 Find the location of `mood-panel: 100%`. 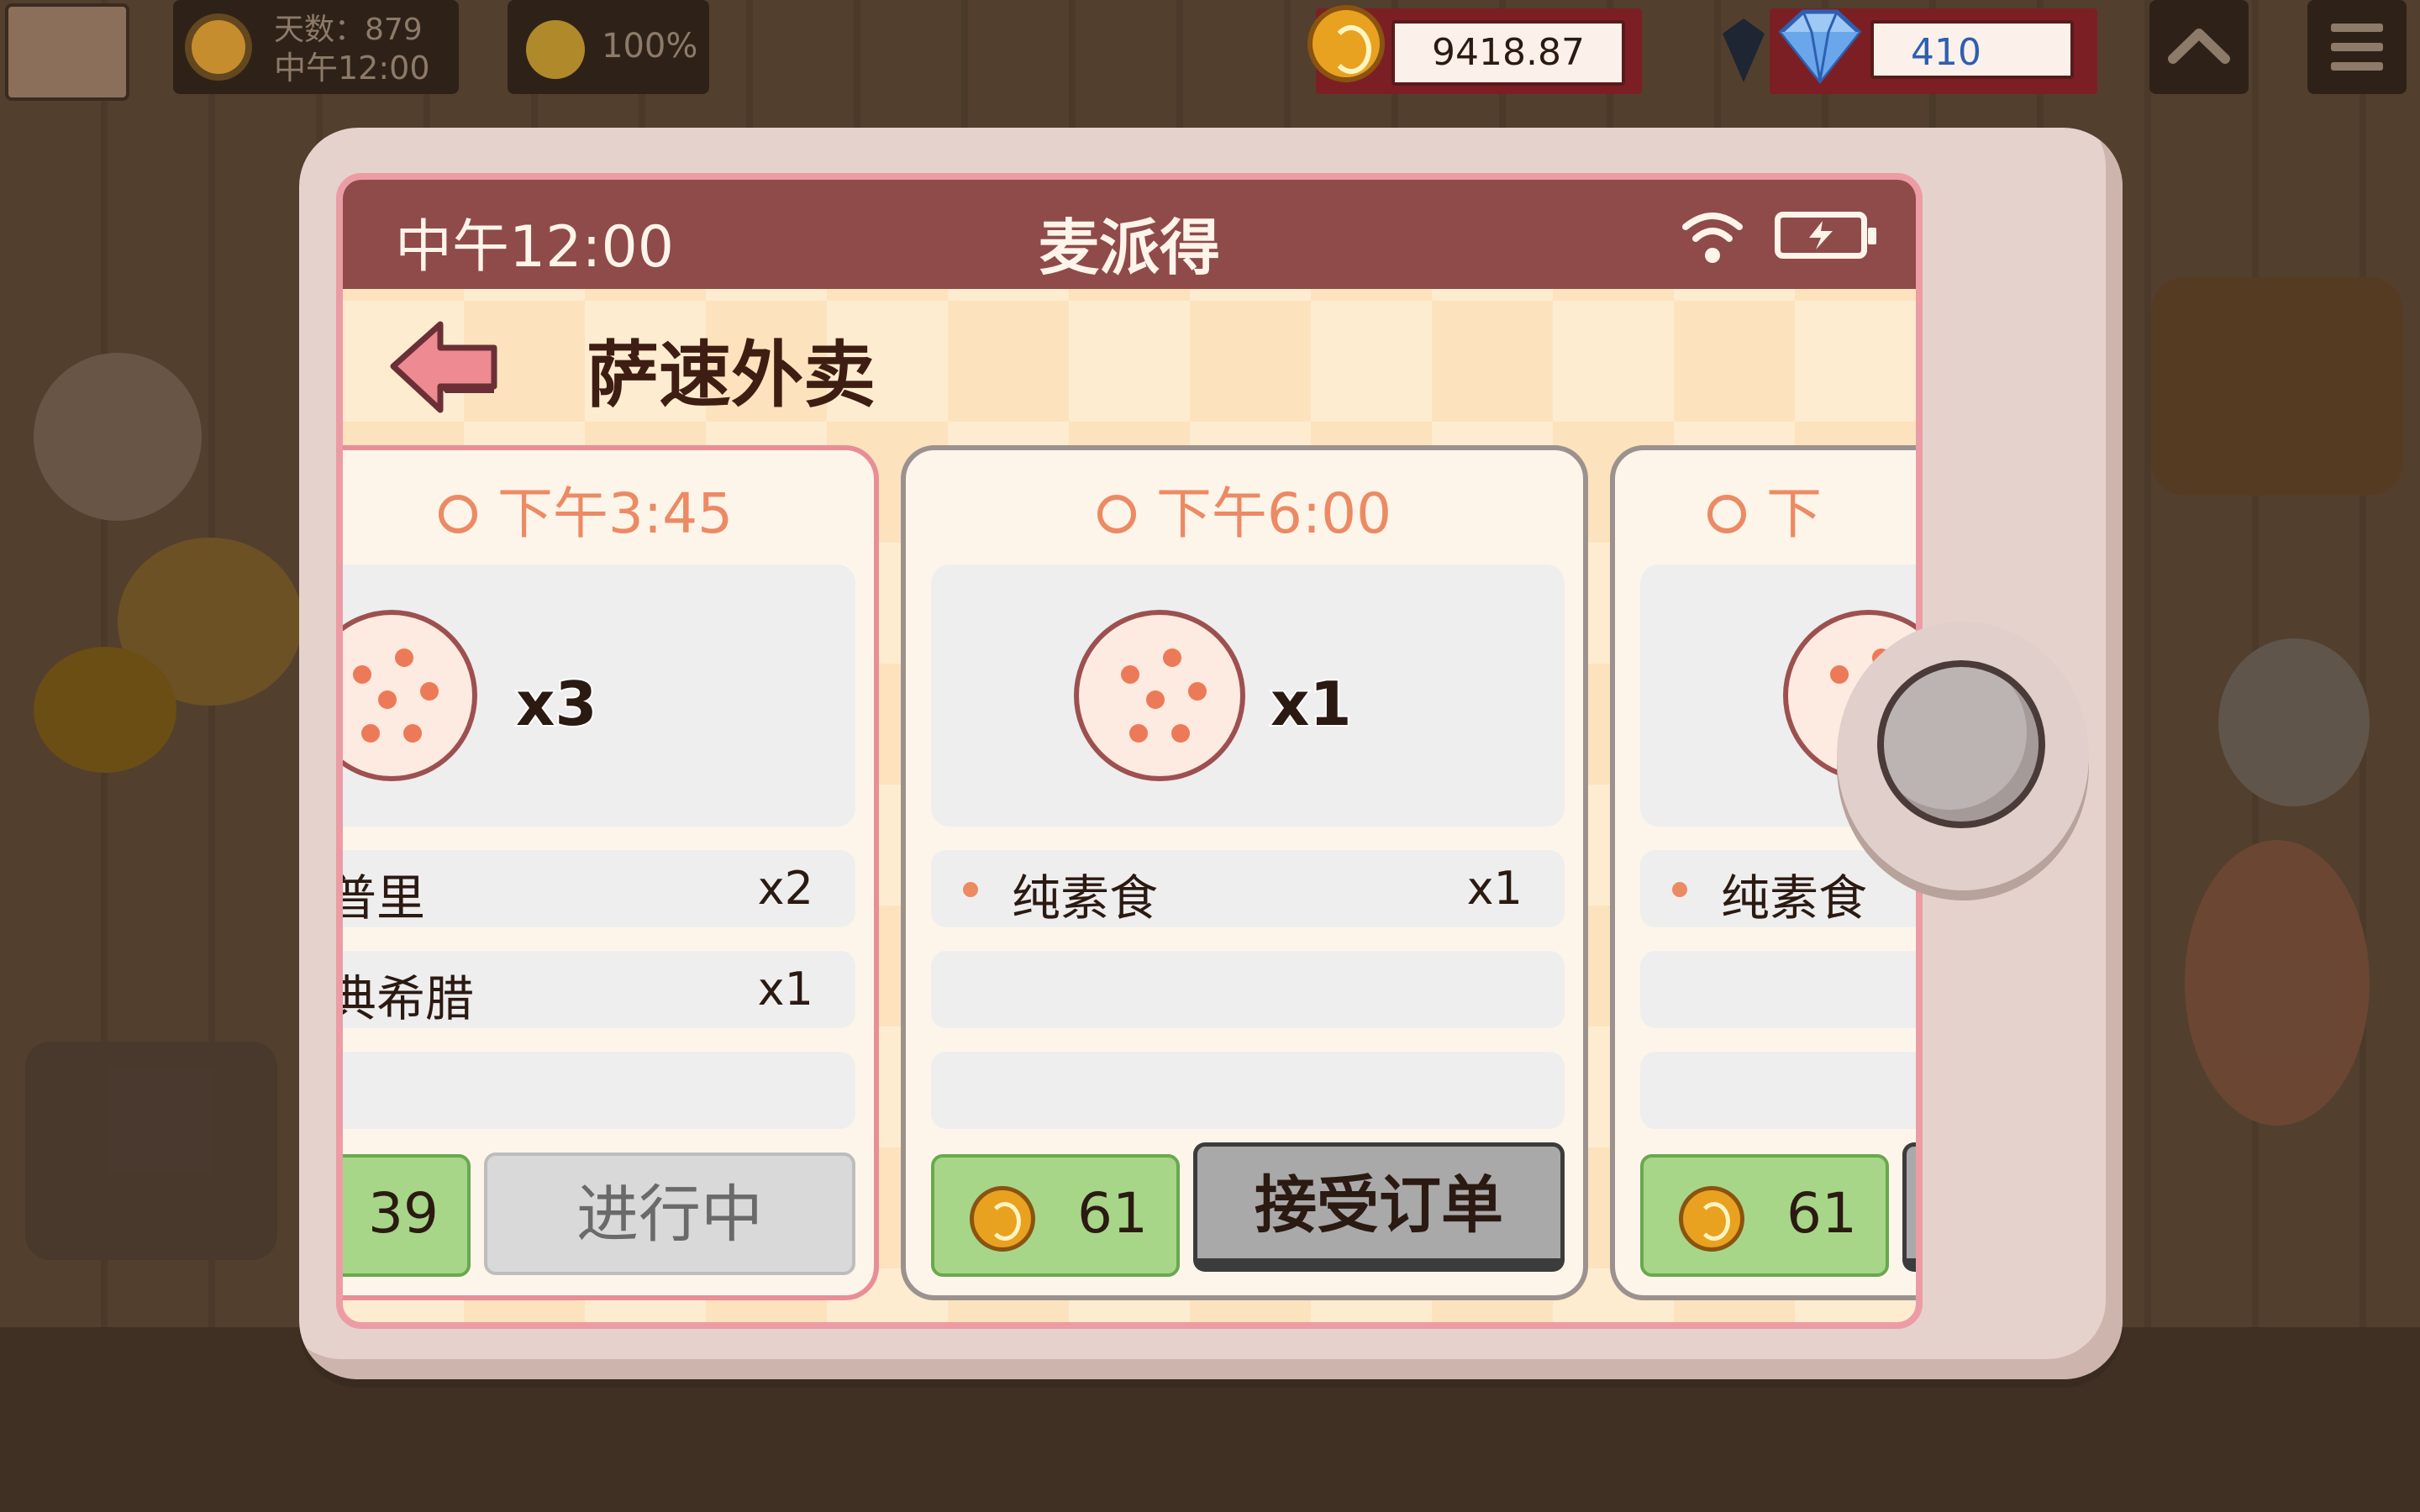

mood-panel: 100% is located at coordinates (608, 47).